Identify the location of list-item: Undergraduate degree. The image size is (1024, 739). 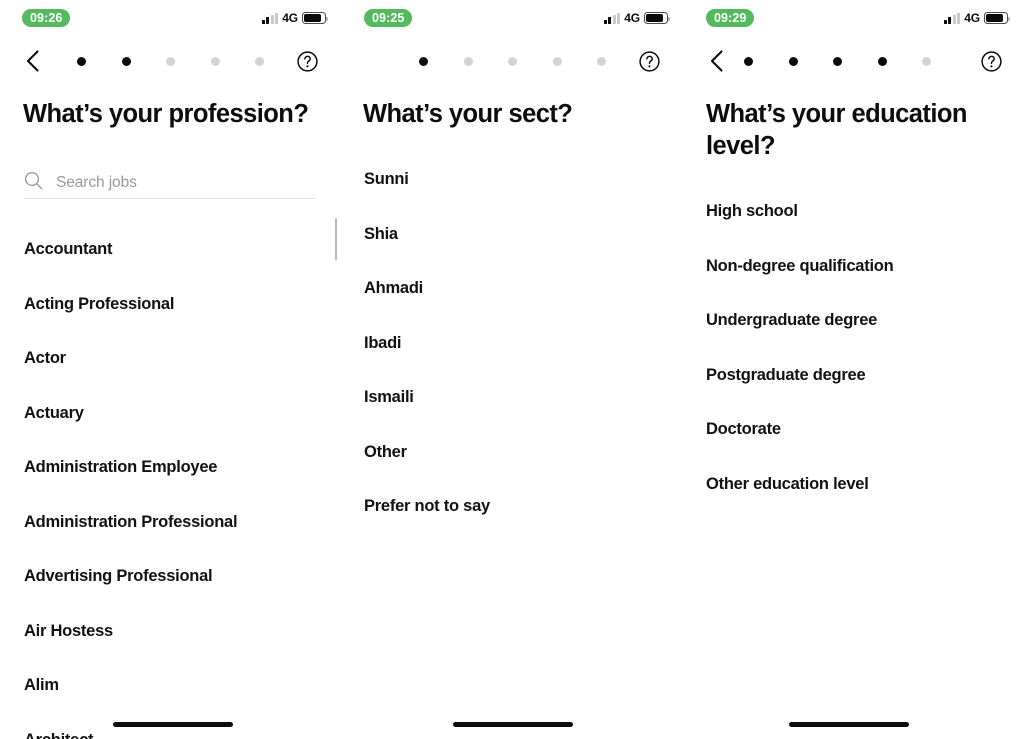
(791, 320).